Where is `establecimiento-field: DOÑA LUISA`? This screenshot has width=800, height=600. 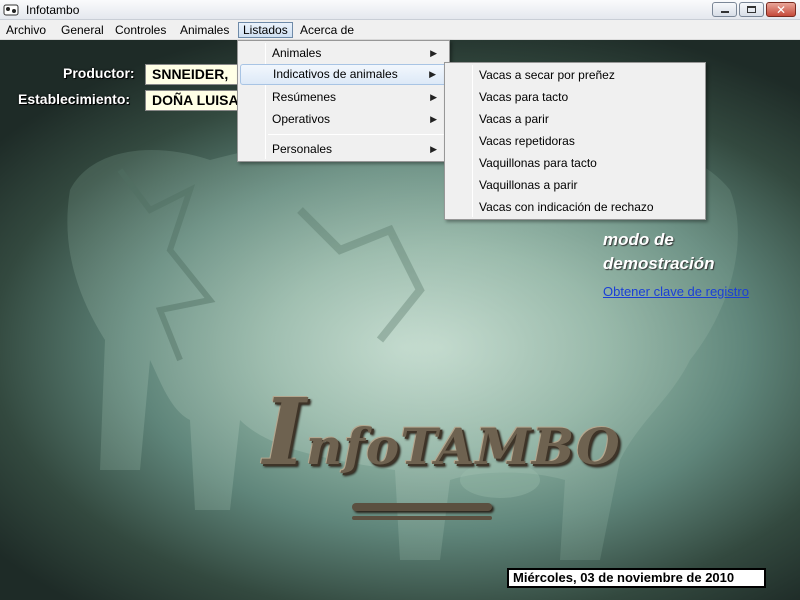
establecimiento-field: DOÑA LUISA is located at coordinates (192, 100).